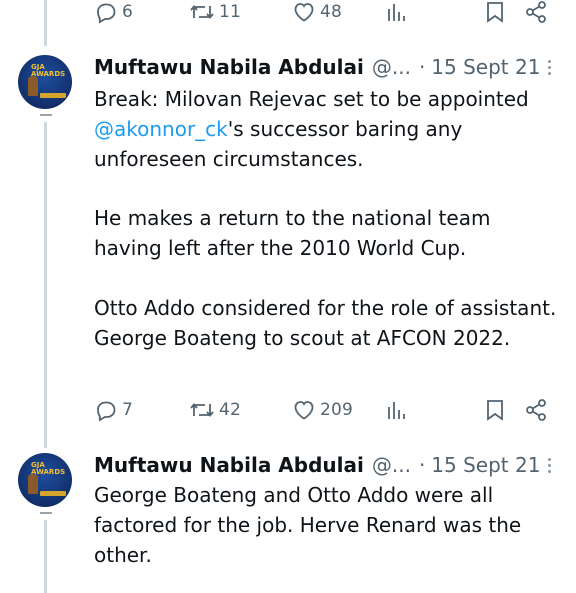 This screenshot has height=593, width=576. Describe the element at coordinates (331, 12) in the screenshot. I see `like-count: 48` at that location.